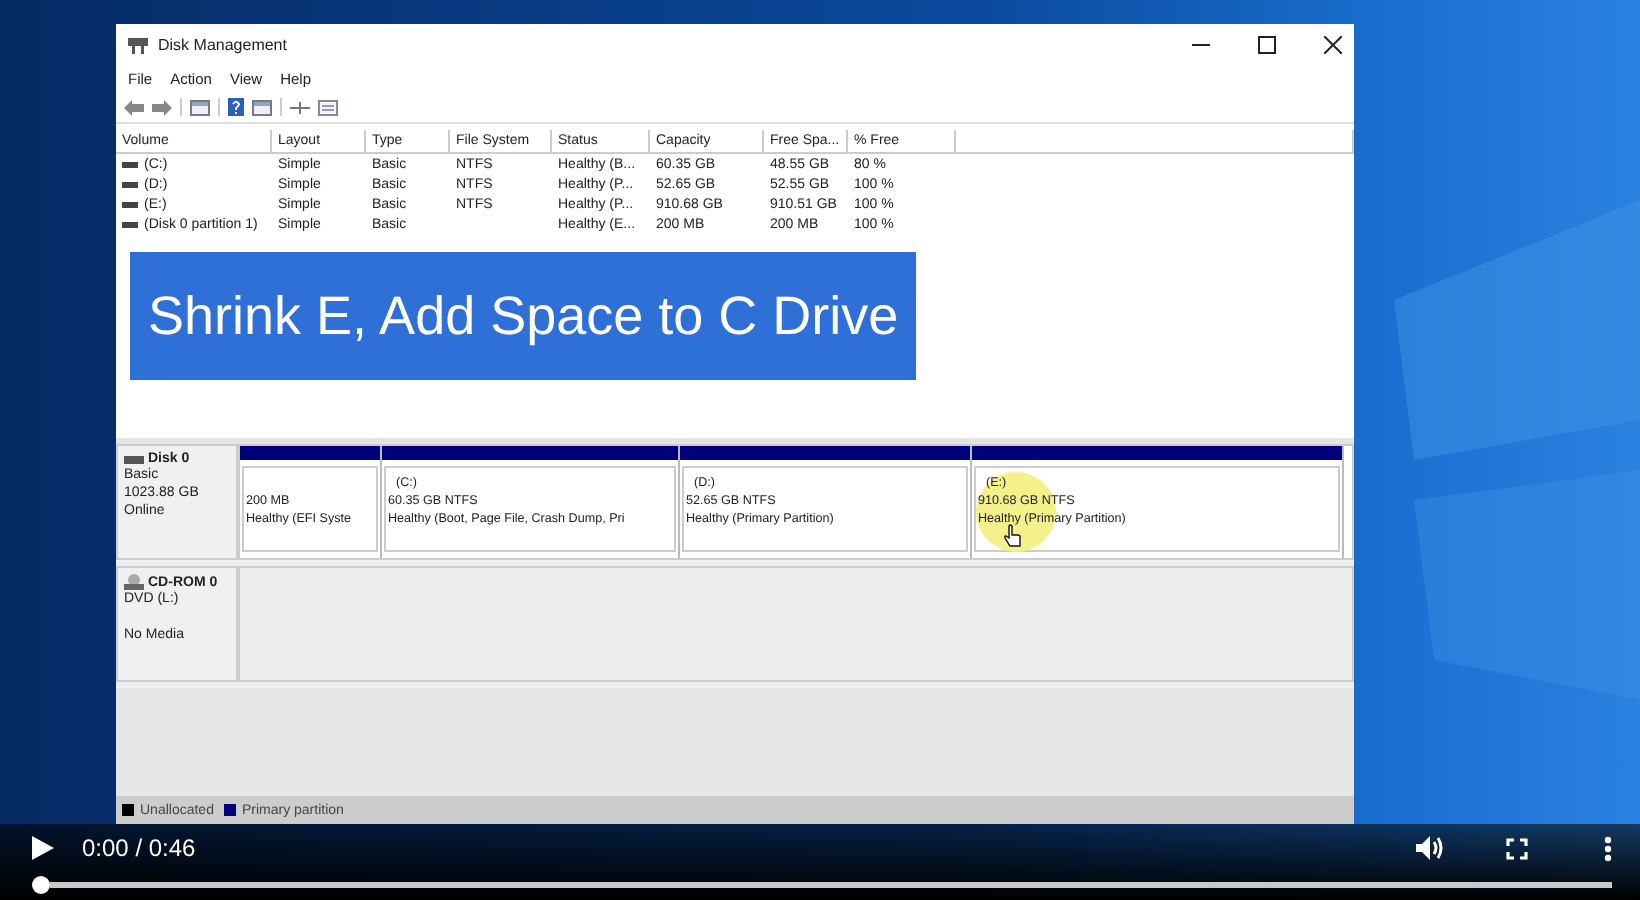 The width and height of the screenshot is (1640, 900). Describe the element at coordinates (162, 107) in the screenshot. I see `forward-arrow-icon` at that location.